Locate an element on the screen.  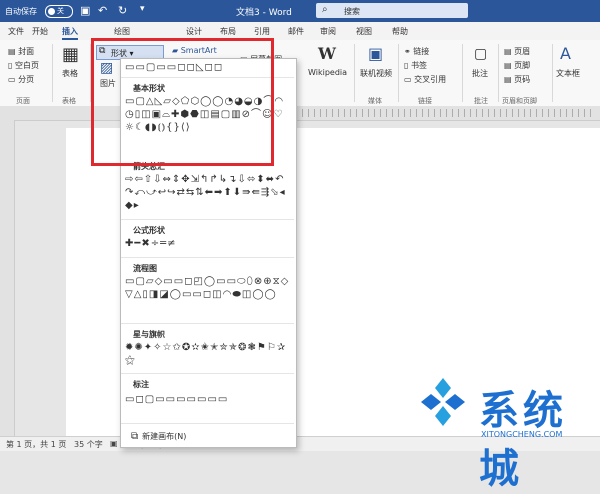
header-button: ▤ 页眉 is located at coordinates (517, 51).